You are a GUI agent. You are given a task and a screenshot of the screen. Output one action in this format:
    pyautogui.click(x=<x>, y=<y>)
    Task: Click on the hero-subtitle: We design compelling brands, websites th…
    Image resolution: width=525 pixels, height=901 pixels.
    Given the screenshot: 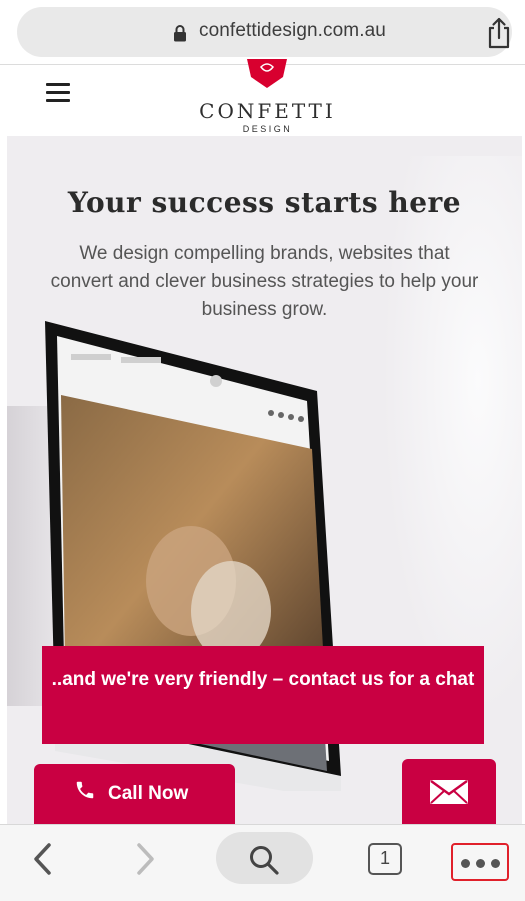 What is the action you would take?
    pyautogui.click(x=264, y=281)
    